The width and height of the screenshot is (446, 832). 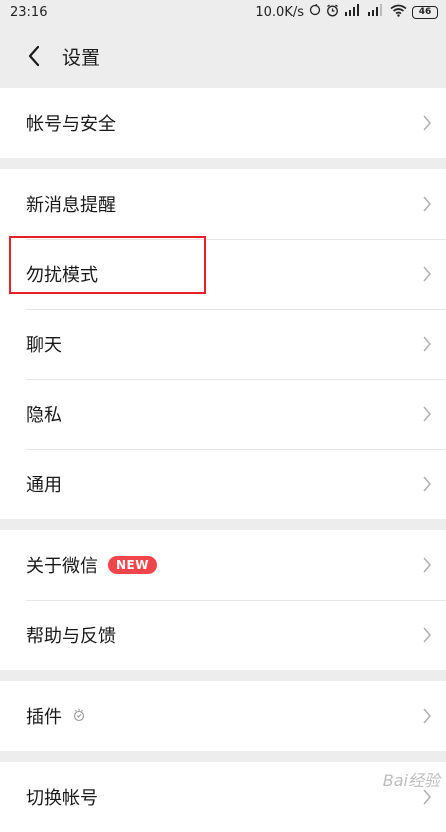 What do you see at coordinates (223, 204) in the screenshot?
I see `settings-item-notifications: 新消息提醒` at bounding box center [223, 204].